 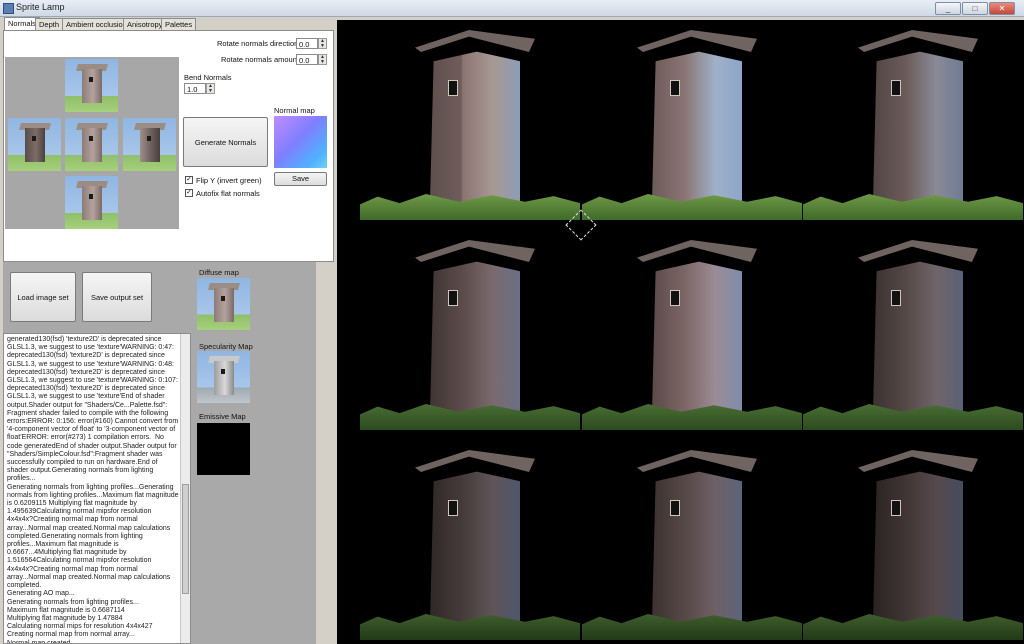 I want to click on rotate-direction-stepper: ▲ ▼, so click(x=322, y=43).